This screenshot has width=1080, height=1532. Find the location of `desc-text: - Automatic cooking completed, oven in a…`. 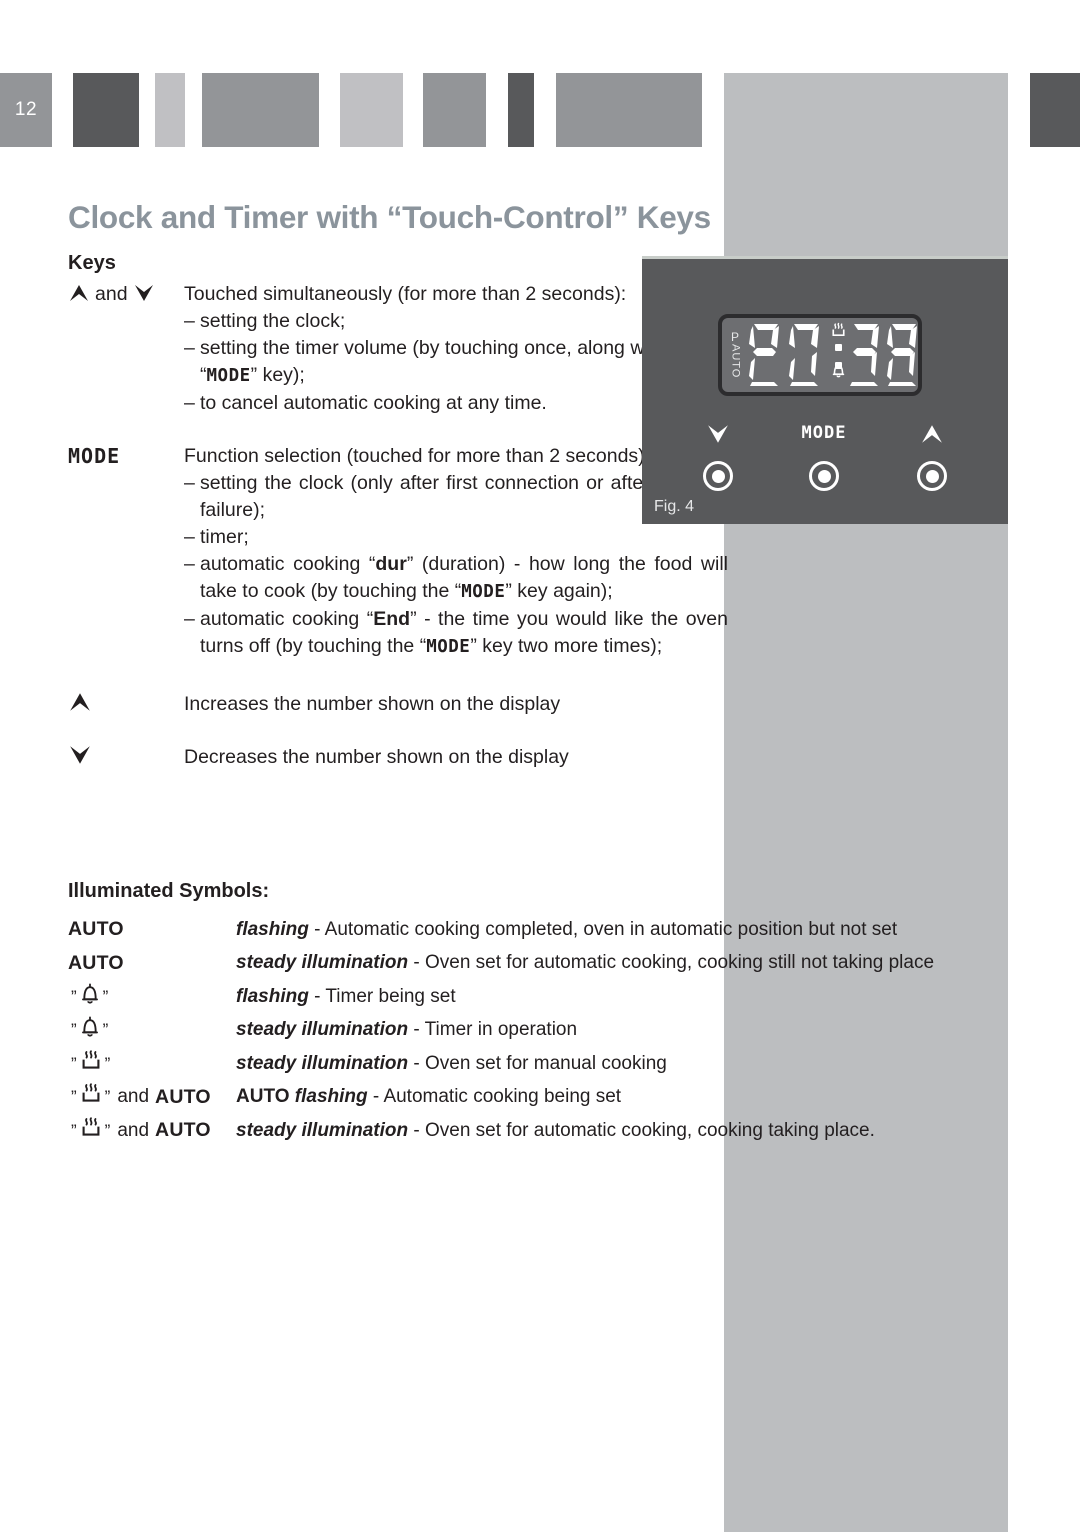

desc-text: - Automatic cooking completed, oven in a… is located at coordinates (603, 929).